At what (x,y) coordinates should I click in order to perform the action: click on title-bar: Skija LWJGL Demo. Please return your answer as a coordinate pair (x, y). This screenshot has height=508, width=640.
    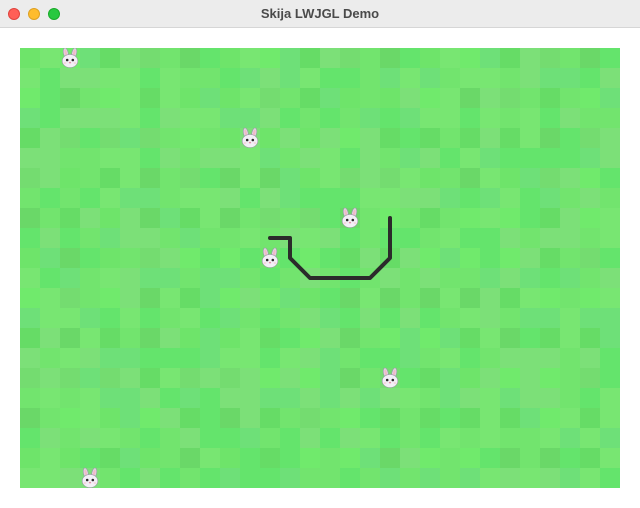
    Looking at the image, I should click on (320, 14).